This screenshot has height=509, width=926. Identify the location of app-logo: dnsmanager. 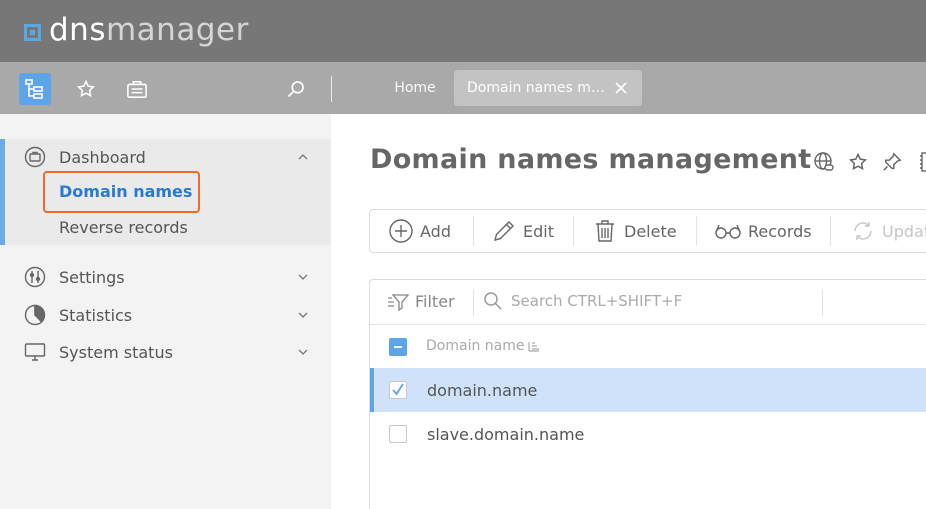
(136, 30).